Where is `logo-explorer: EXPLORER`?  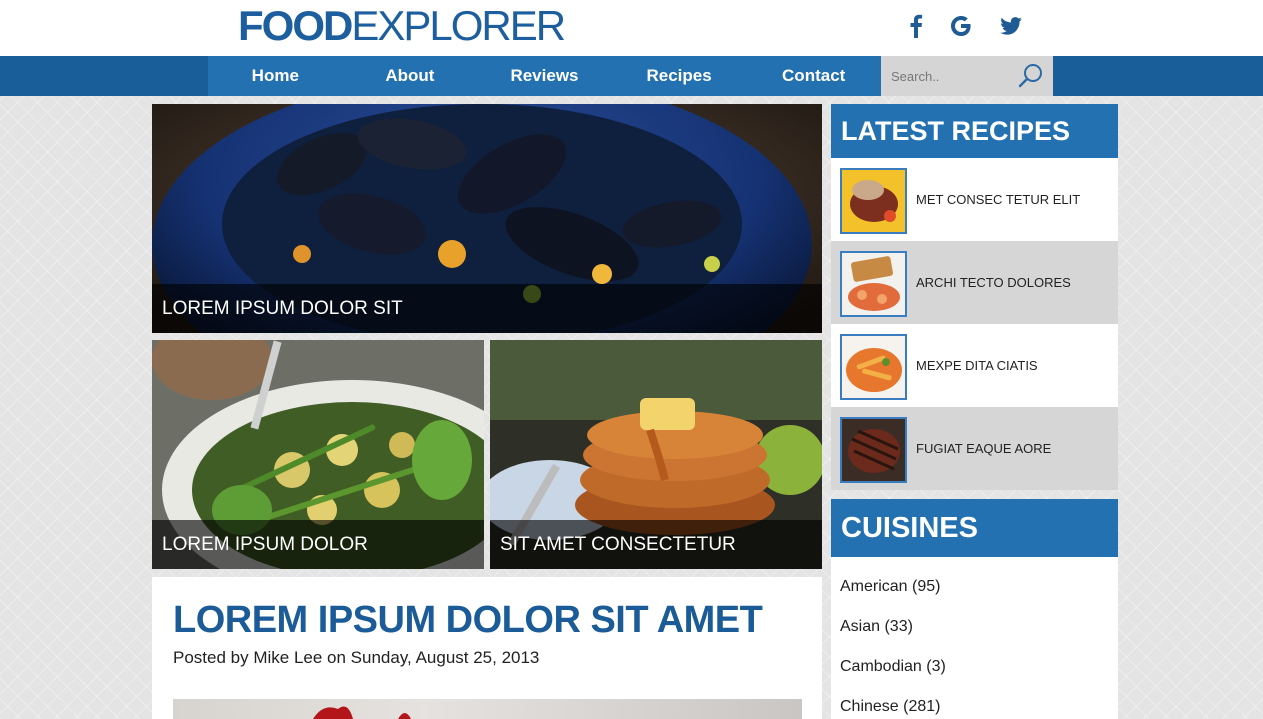
logo-explorer: EXPLORER is located at coordinates (458, 25).